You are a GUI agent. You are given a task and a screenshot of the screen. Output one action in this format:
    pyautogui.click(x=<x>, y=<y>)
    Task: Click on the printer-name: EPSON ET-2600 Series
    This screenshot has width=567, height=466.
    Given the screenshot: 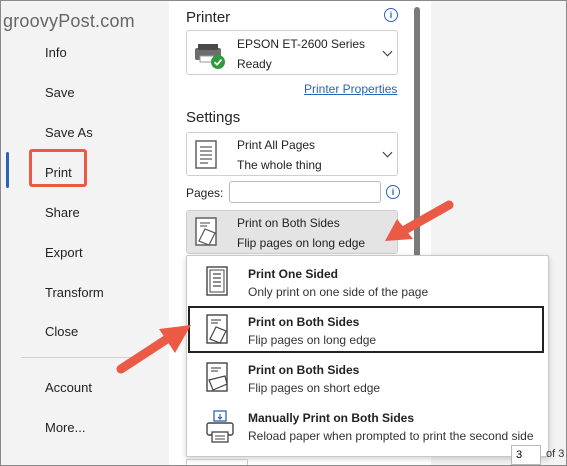 What is the action you would take?
    pyautogui.click(x=301, y=44)
    